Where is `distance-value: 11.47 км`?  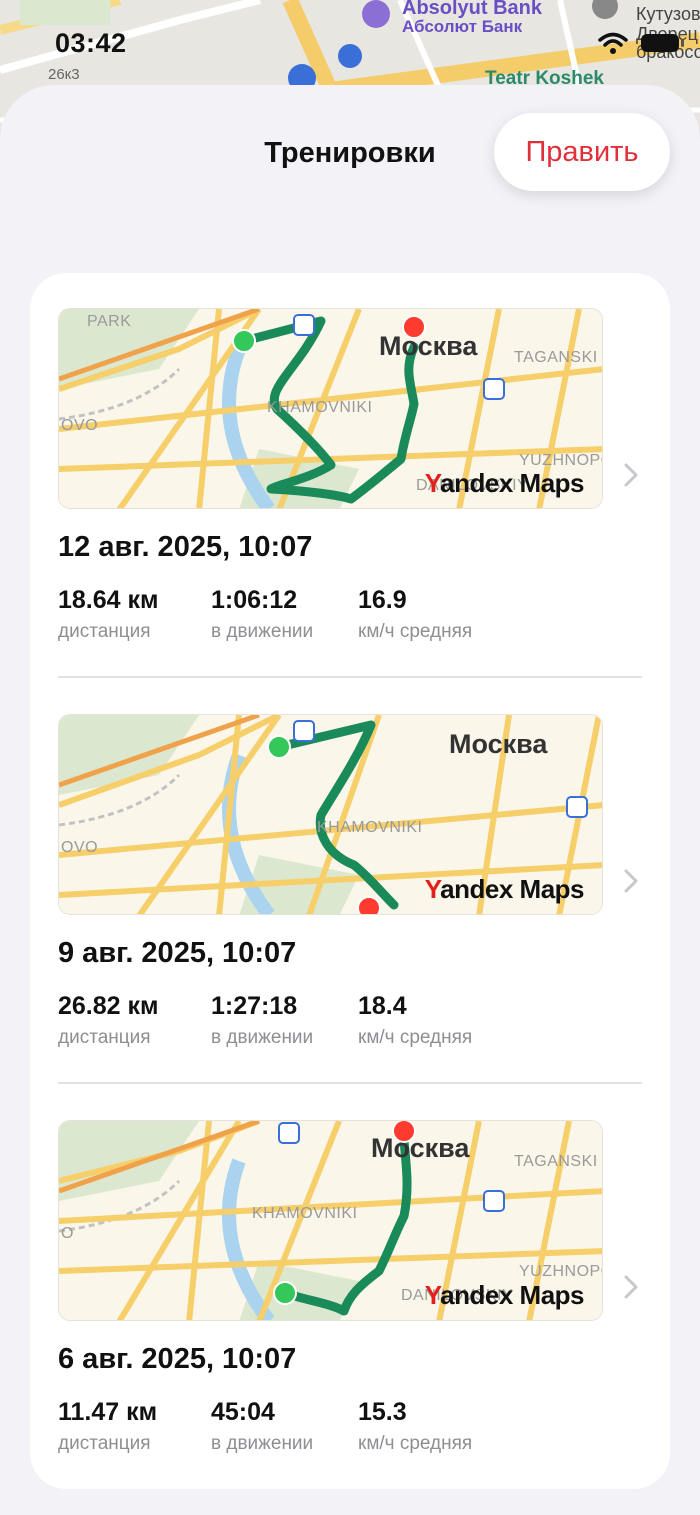 distance-value: 11.47 км is located at coordinates (108, 1412).